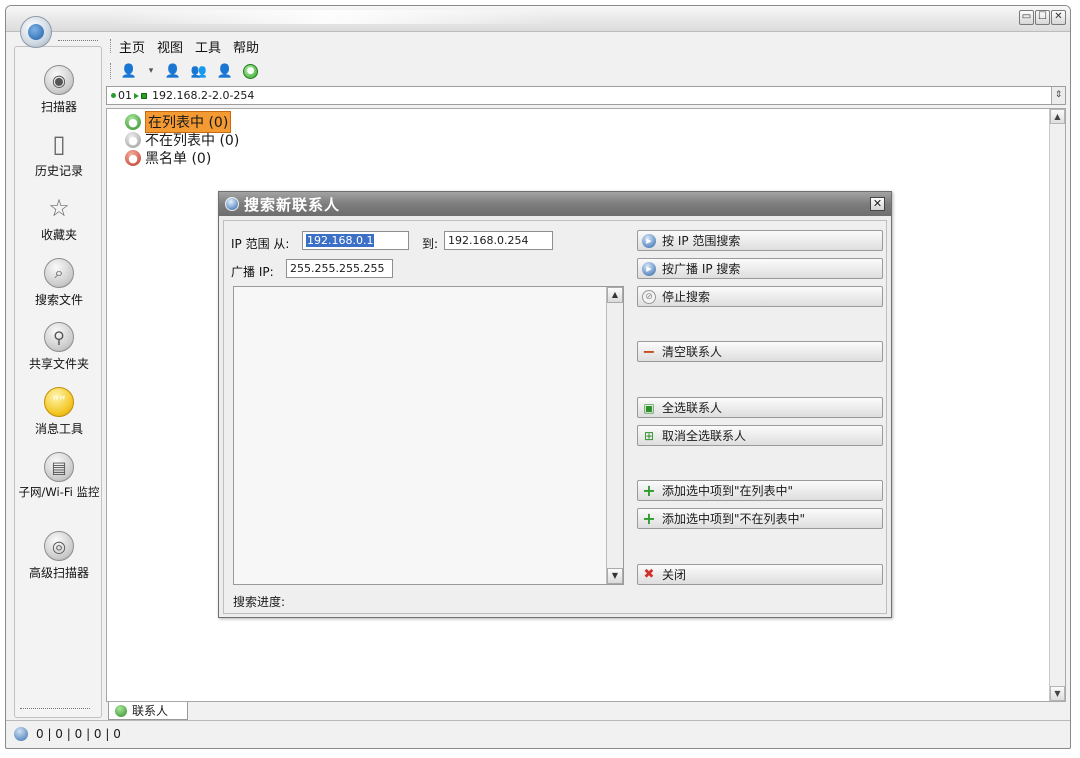 The image size is (1080, 758). What do you see at coordinates (339, 268) in the screenshot?
I see `broadcast-ip-field: 255.255.255.255` at bounding box center [339, 268].